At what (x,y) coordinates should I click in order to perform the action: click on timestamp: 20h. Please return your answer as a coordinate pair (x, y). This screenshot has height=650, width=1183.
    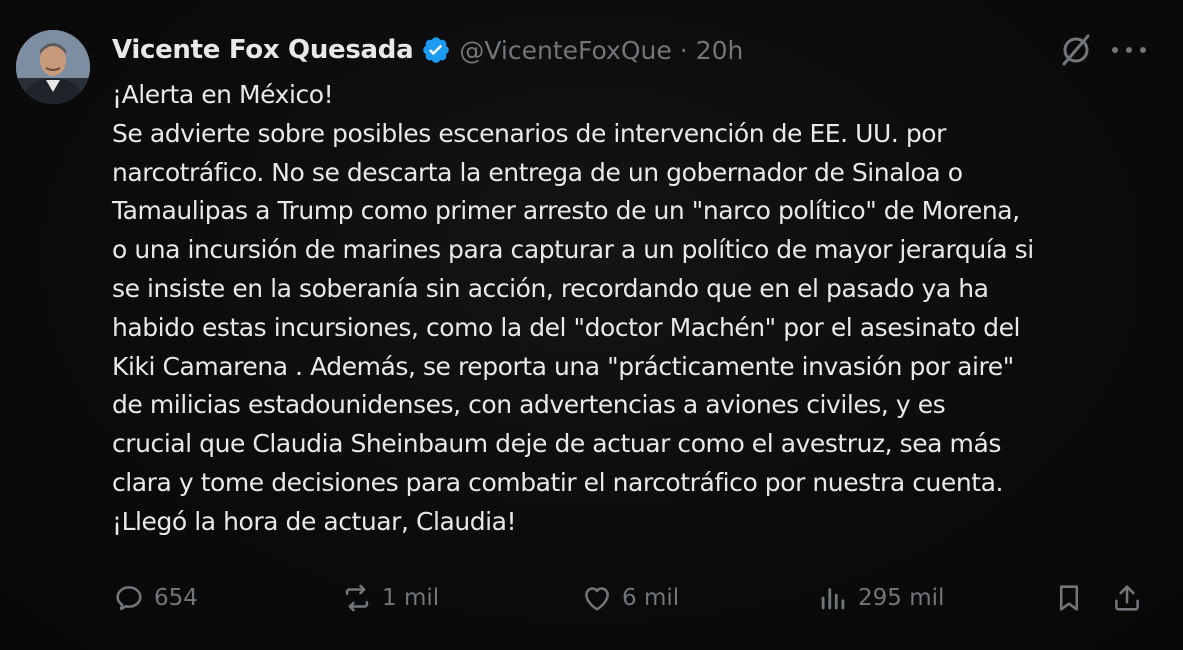
    Looking at the image, I should click on (720, 50).